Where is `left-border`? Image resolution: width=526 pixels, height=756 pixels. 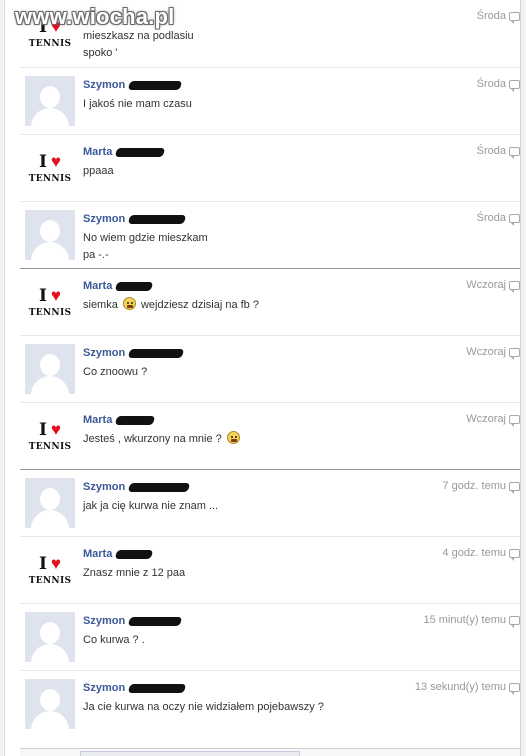 left-border is located at coordinates (2, 378).